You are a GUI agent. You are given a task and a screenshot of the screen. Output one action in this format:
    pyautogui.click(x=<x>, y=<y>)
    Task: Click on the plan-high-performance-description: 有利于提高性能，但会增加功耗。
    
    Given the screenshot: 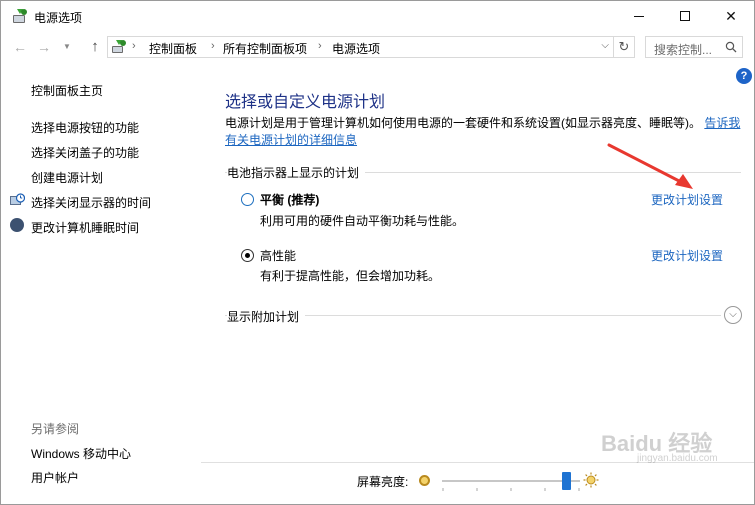 What is the action you would take?
    pyautogui.click(x=350, y=276)
    